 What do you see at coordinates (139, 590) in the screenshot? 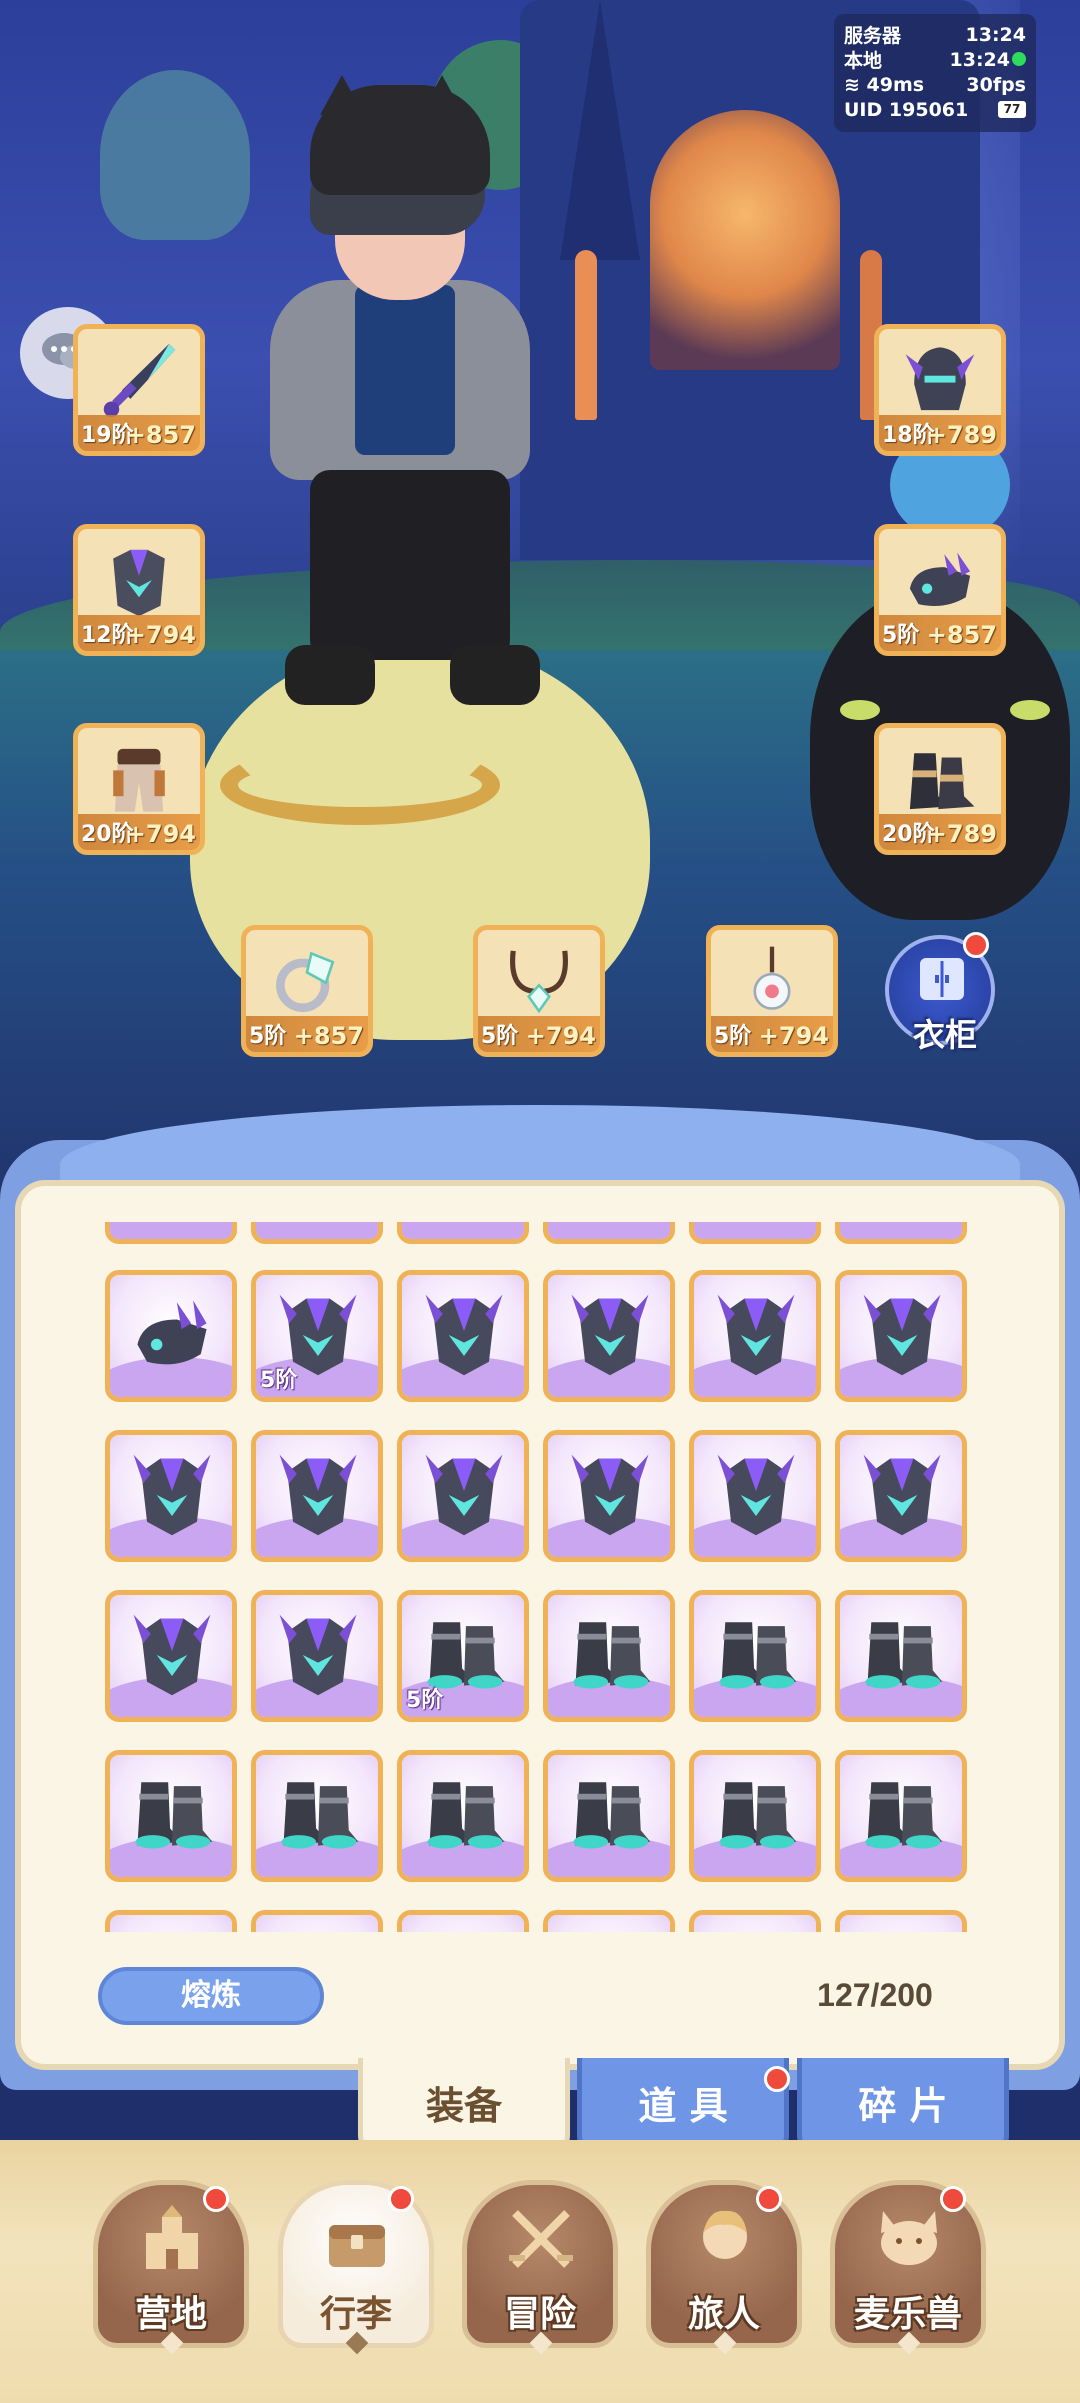
I see `equip-slot-chest: 12阶 +794` at bounding box center [139, 590].